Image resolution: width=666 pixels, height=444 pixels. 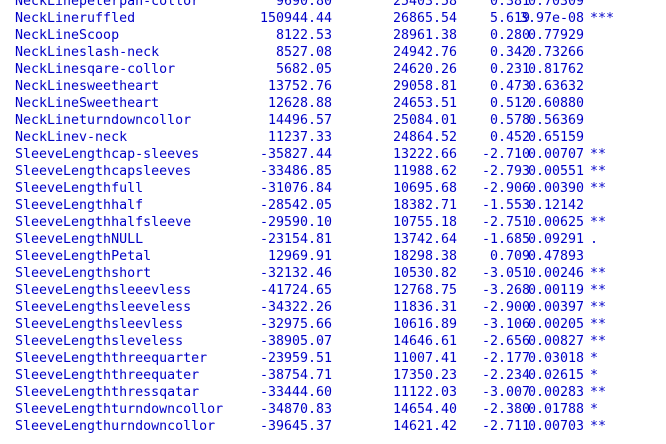 What do you see at coordinates (555, 69) in the screenshot?
I see `coef-p-value: 0.81762` at bounding box center [555, 69].